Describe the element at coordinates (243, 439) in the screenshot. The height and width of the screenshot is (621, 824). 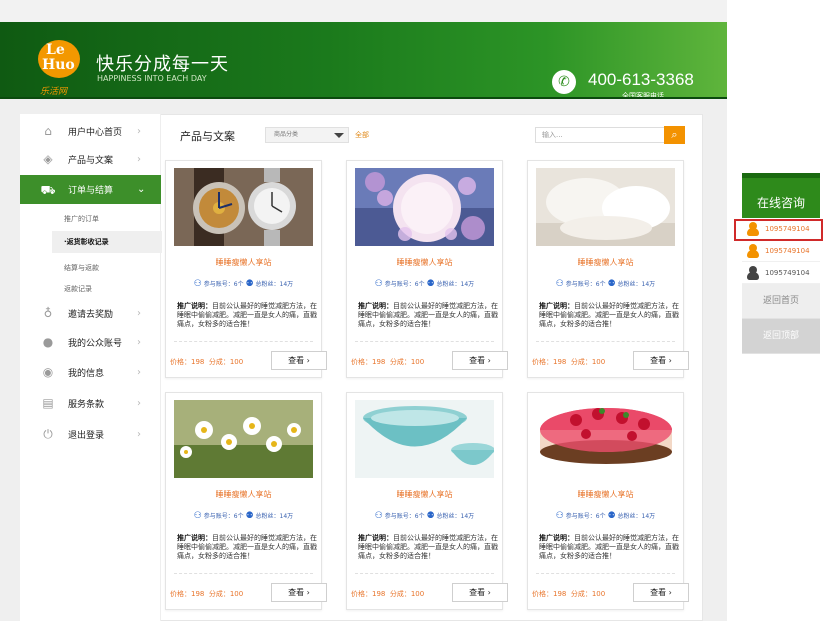
I see `product-image-daisies` at that location.